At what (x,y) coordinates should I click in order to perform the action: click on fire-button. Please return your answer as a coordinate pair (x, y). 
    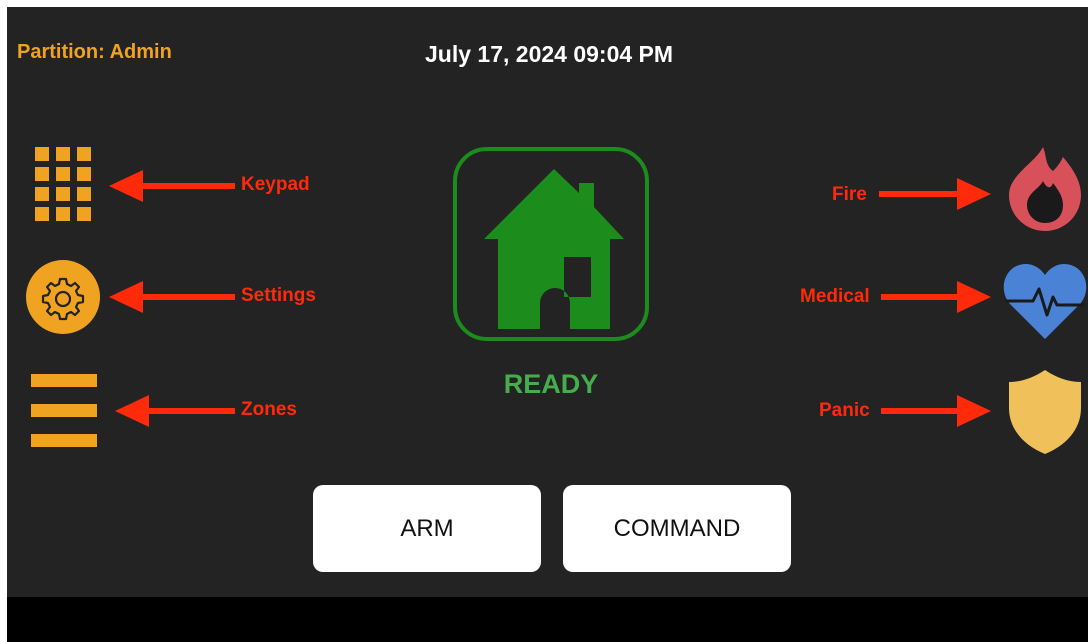
    Looking at the image, I should click on (1045, 189).